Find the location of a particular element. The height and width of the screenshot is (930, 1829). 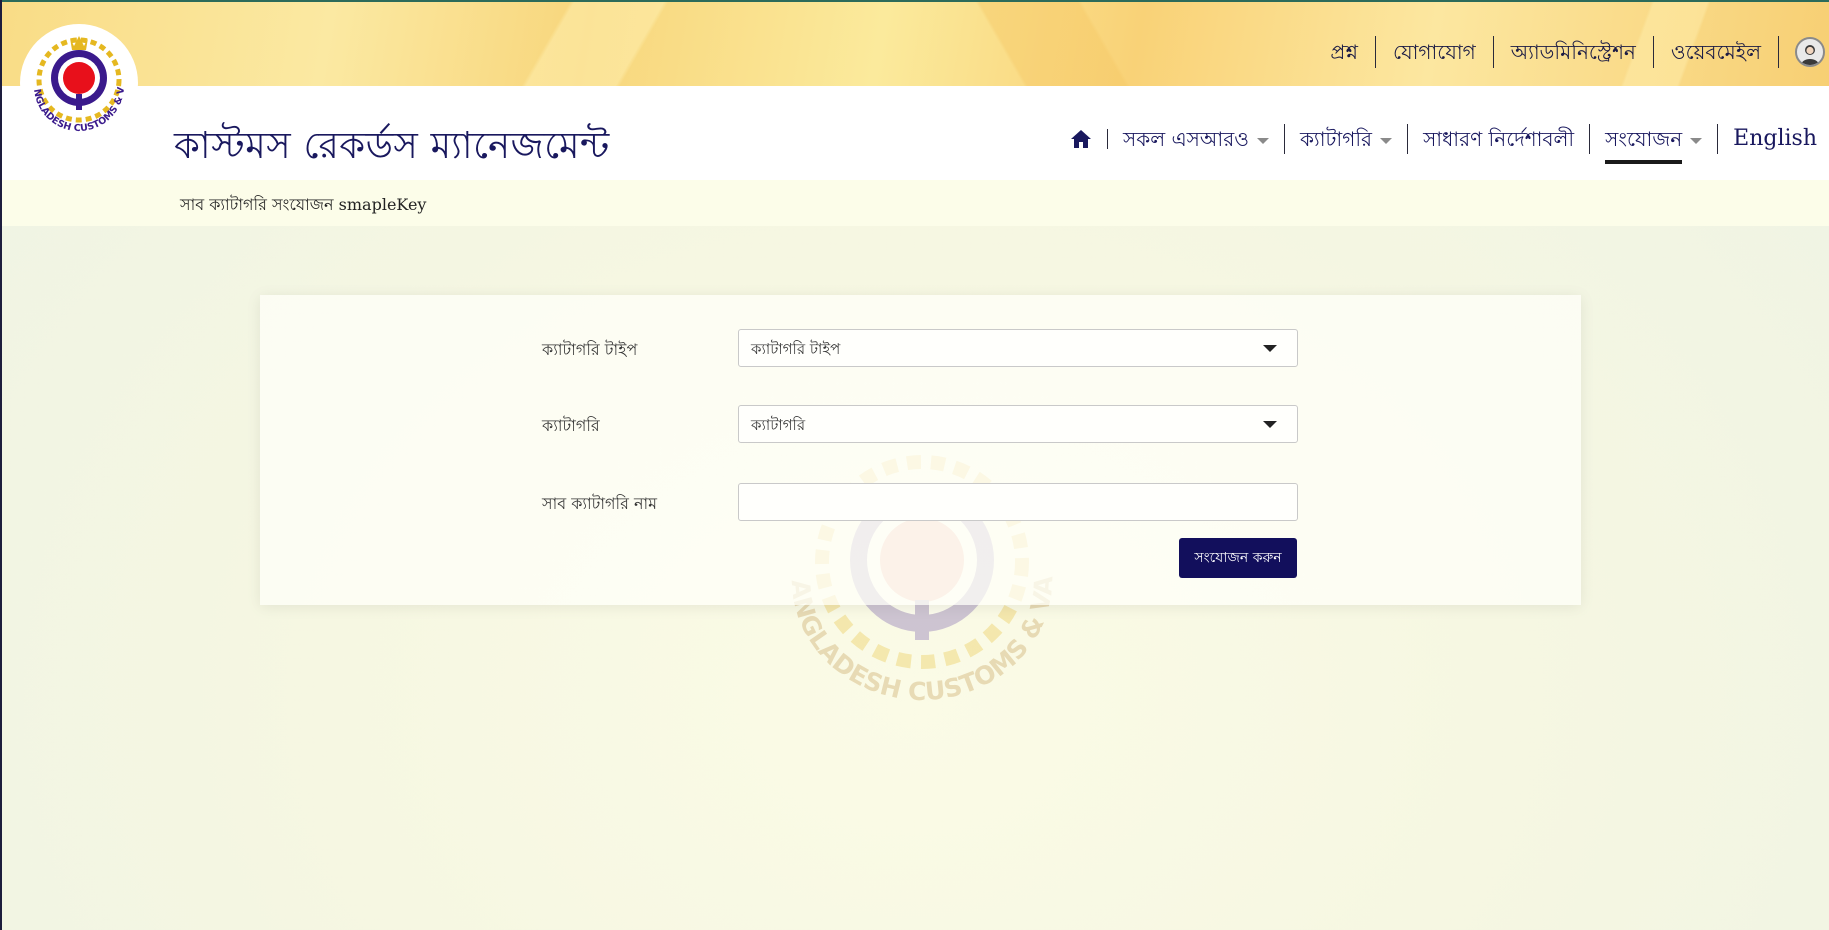

nav-all-sros-label: সকল এসআরও is located at coordinates (1185, 139).